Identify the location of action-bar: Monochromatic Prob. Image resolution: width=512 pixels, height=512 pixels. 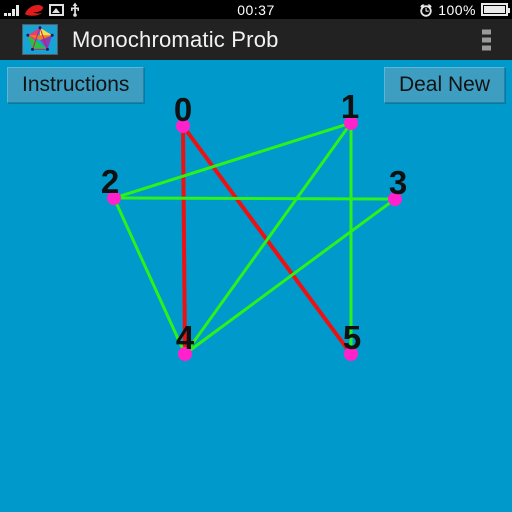
(256, 39).